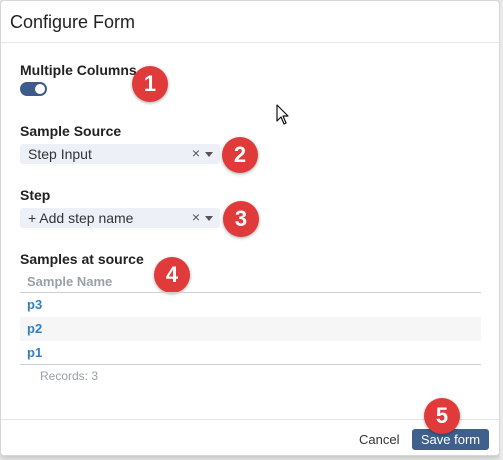 The width and height of the screenshot is (503, 460). I want to click on annotation-badge-5: 5, so click(442, 416).